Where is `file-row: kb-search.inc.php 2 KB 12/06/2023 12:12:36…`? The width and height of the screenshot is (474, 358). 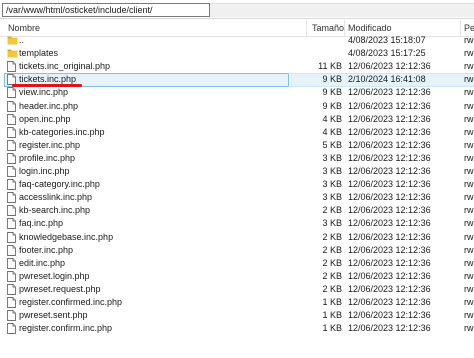 file-row: kb-search.inc.php 2 KB 12/06/2023 12:12:36… is located at coordinates (237, 210).